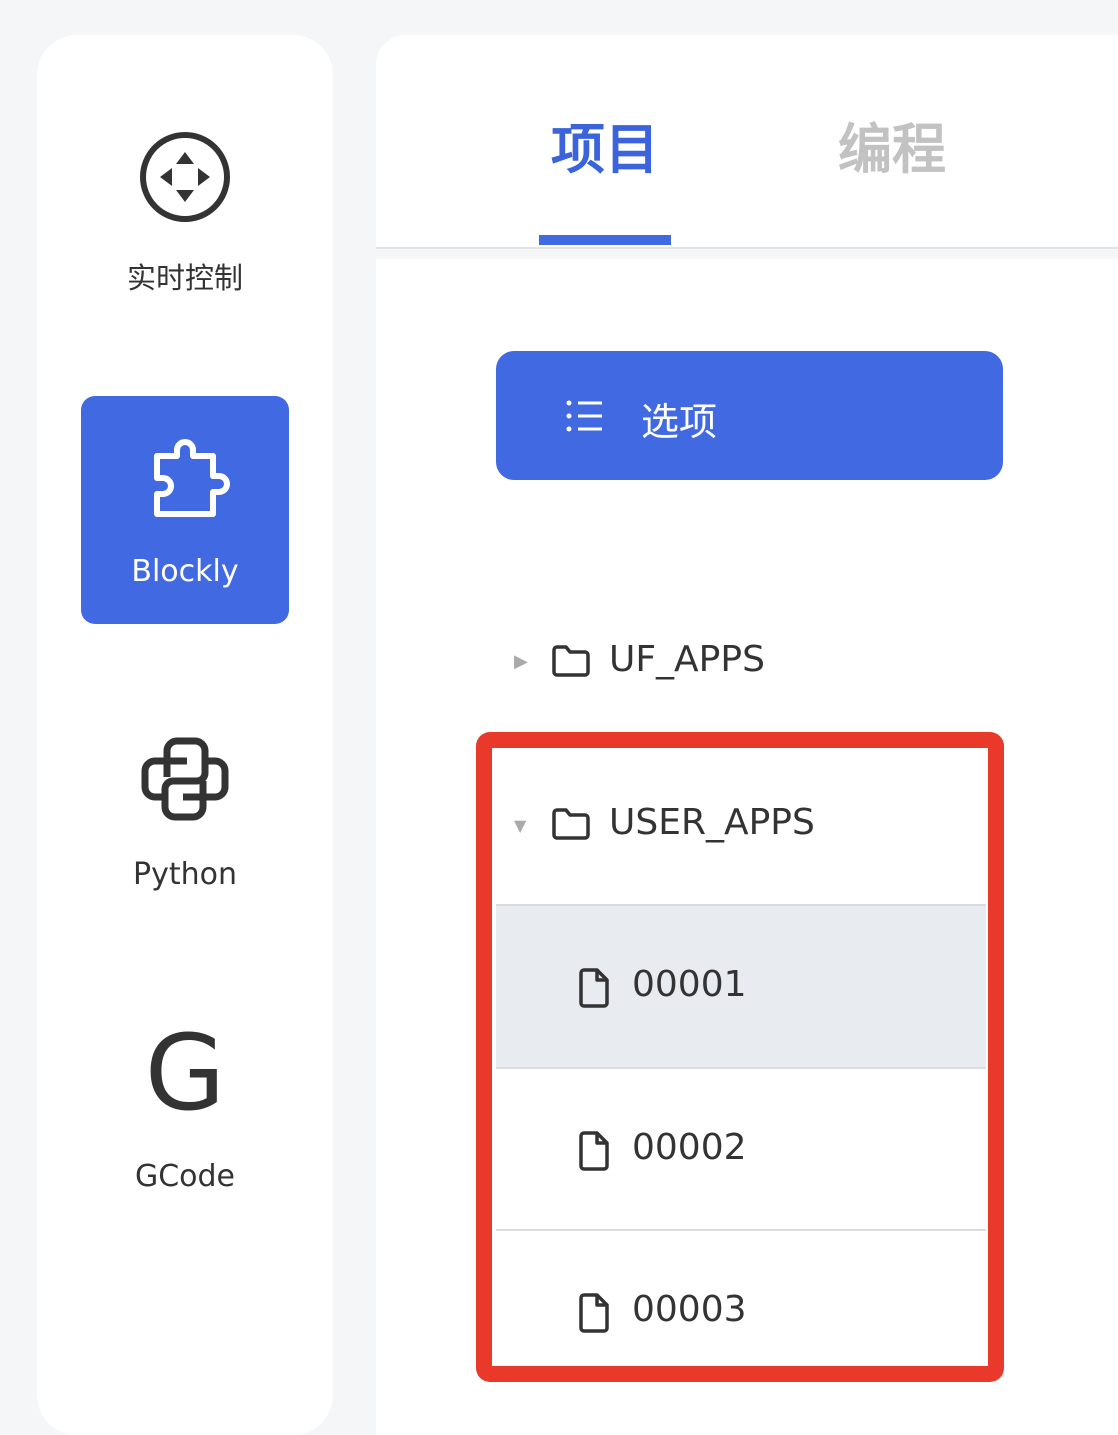 This screenshot has height=1435, width=1118. I want to click on sidebar-item-label: GCode, so click(185, 1176).